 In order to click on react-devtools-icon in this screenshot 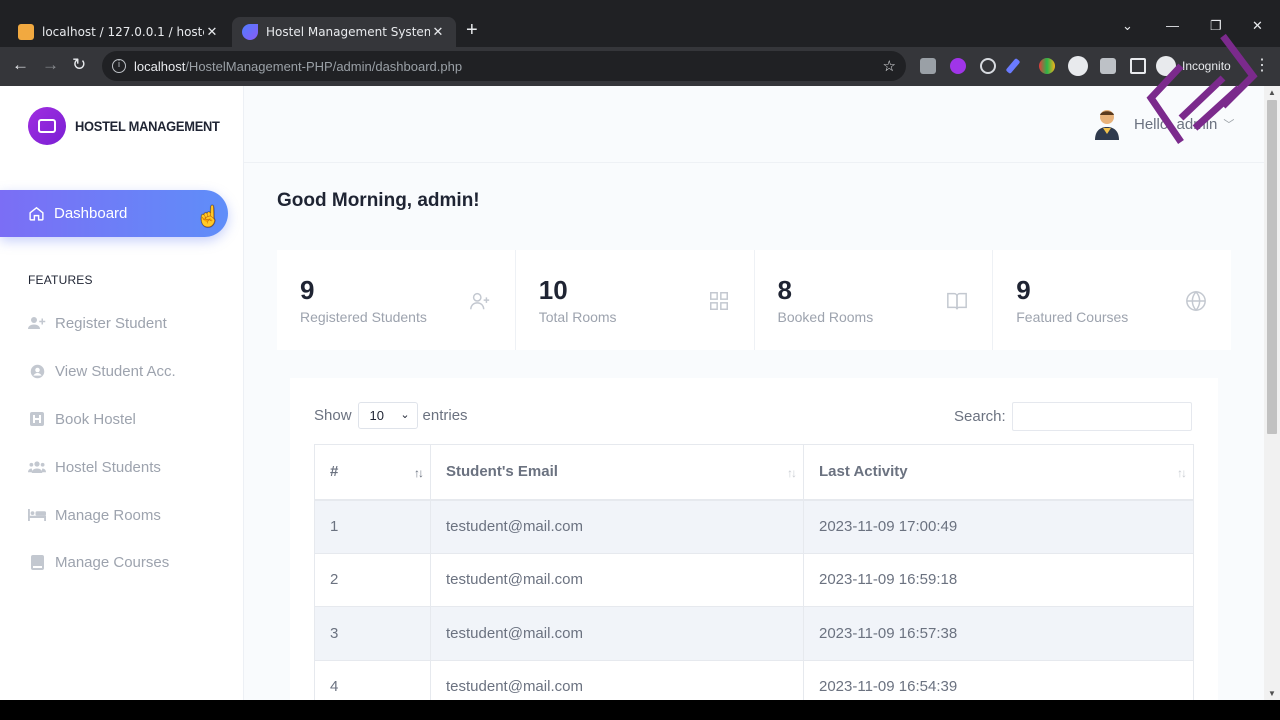, I will do `click(988, 66)`.